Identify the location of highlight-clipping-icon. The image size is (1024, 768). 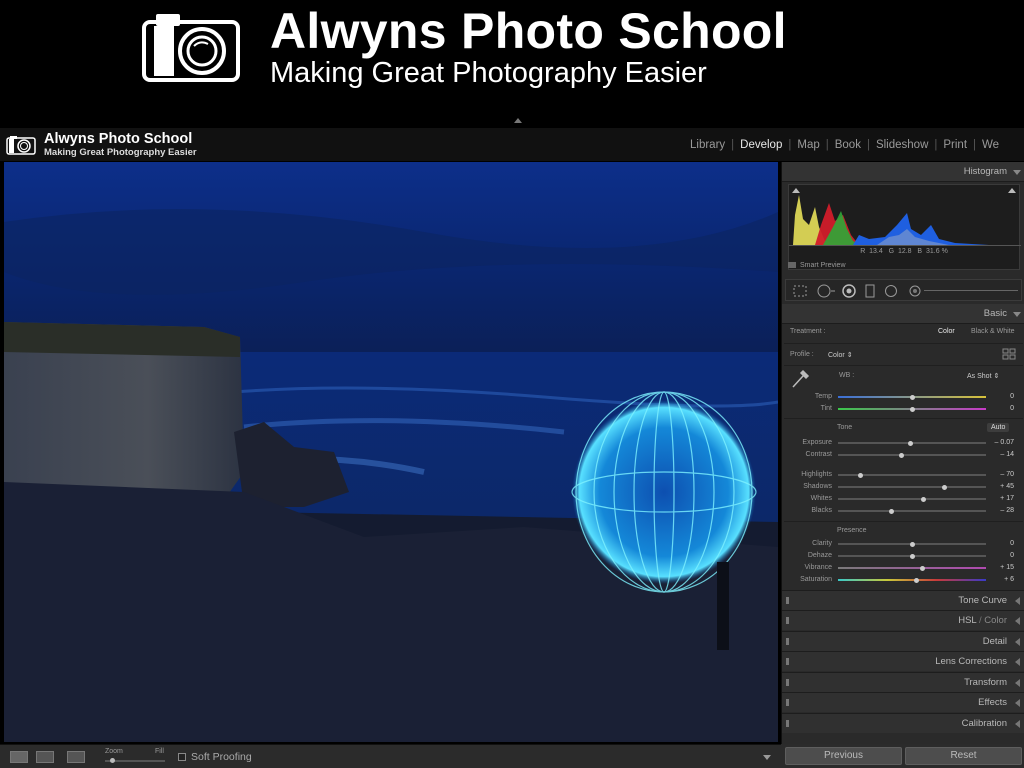
(1012, 190).